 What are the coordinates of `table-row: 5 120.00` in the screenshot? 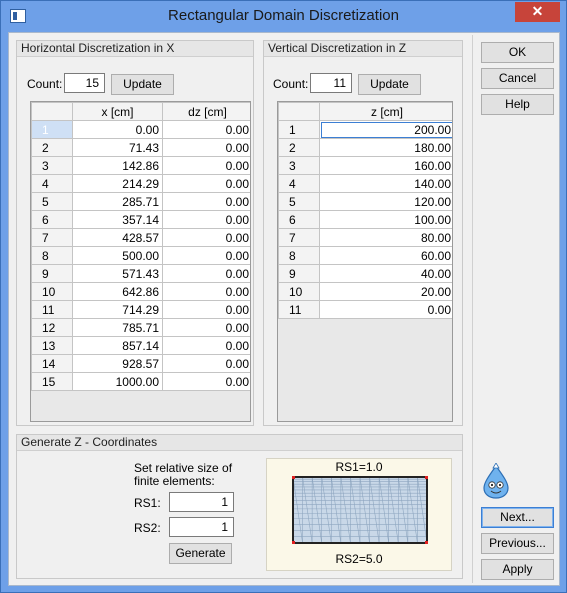 It's located at (365, 201).